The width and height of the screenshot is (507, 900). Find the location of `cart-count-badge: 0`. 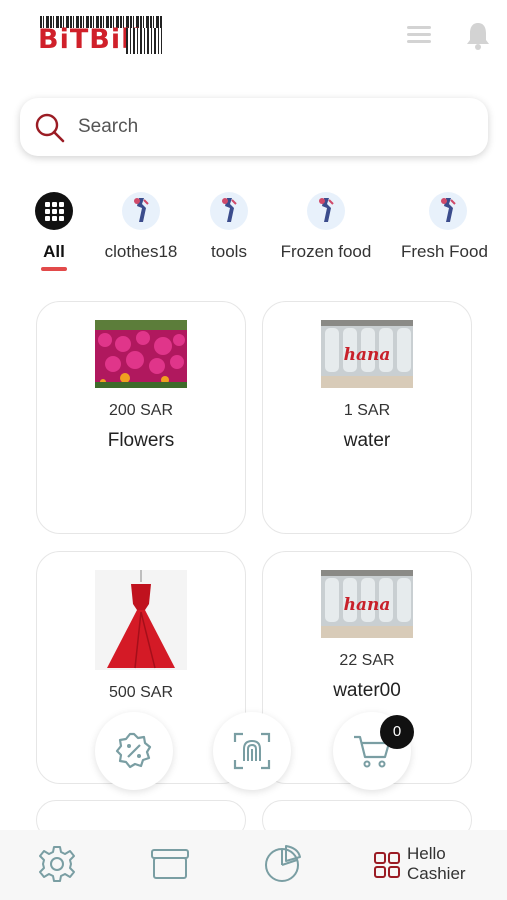

cart-count-badge: 0 is located at coordinates (397, 732).